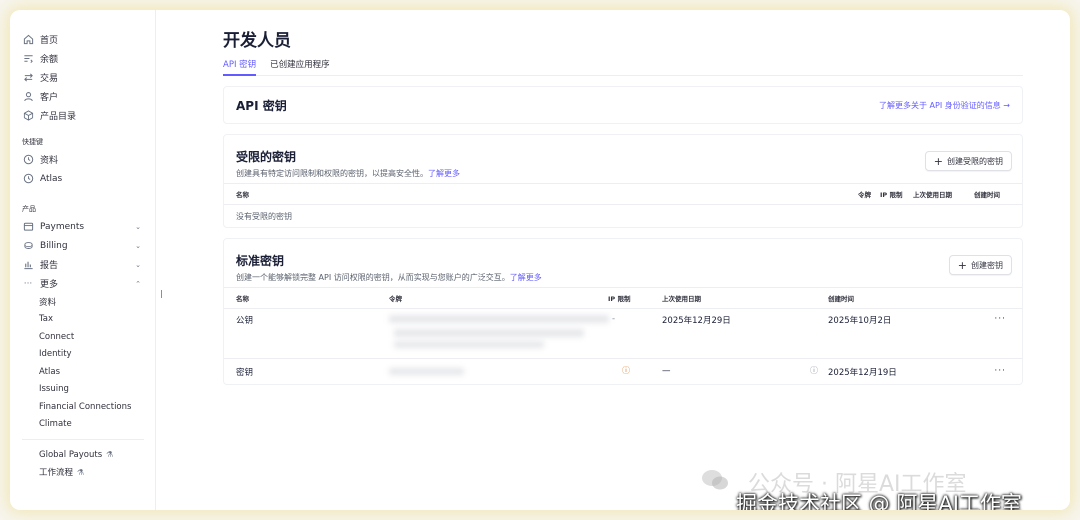 This screenshot has height=520, width=1080. I want to click on sidebar-item-label: 首页, so click(49, 41).